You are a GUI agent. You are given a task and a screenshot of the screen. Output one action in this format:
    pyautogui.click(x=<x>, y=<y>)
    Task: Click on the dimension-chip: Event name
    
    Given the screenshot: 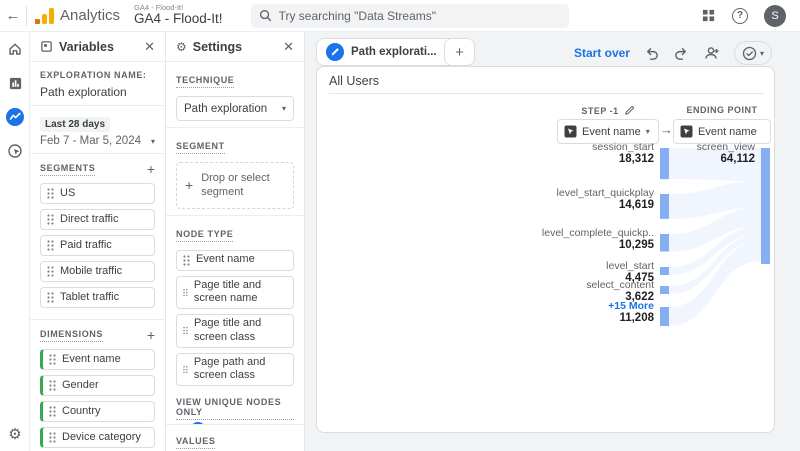 What is the action you would take?
    pyautogui.click(x=97, y=359)
    